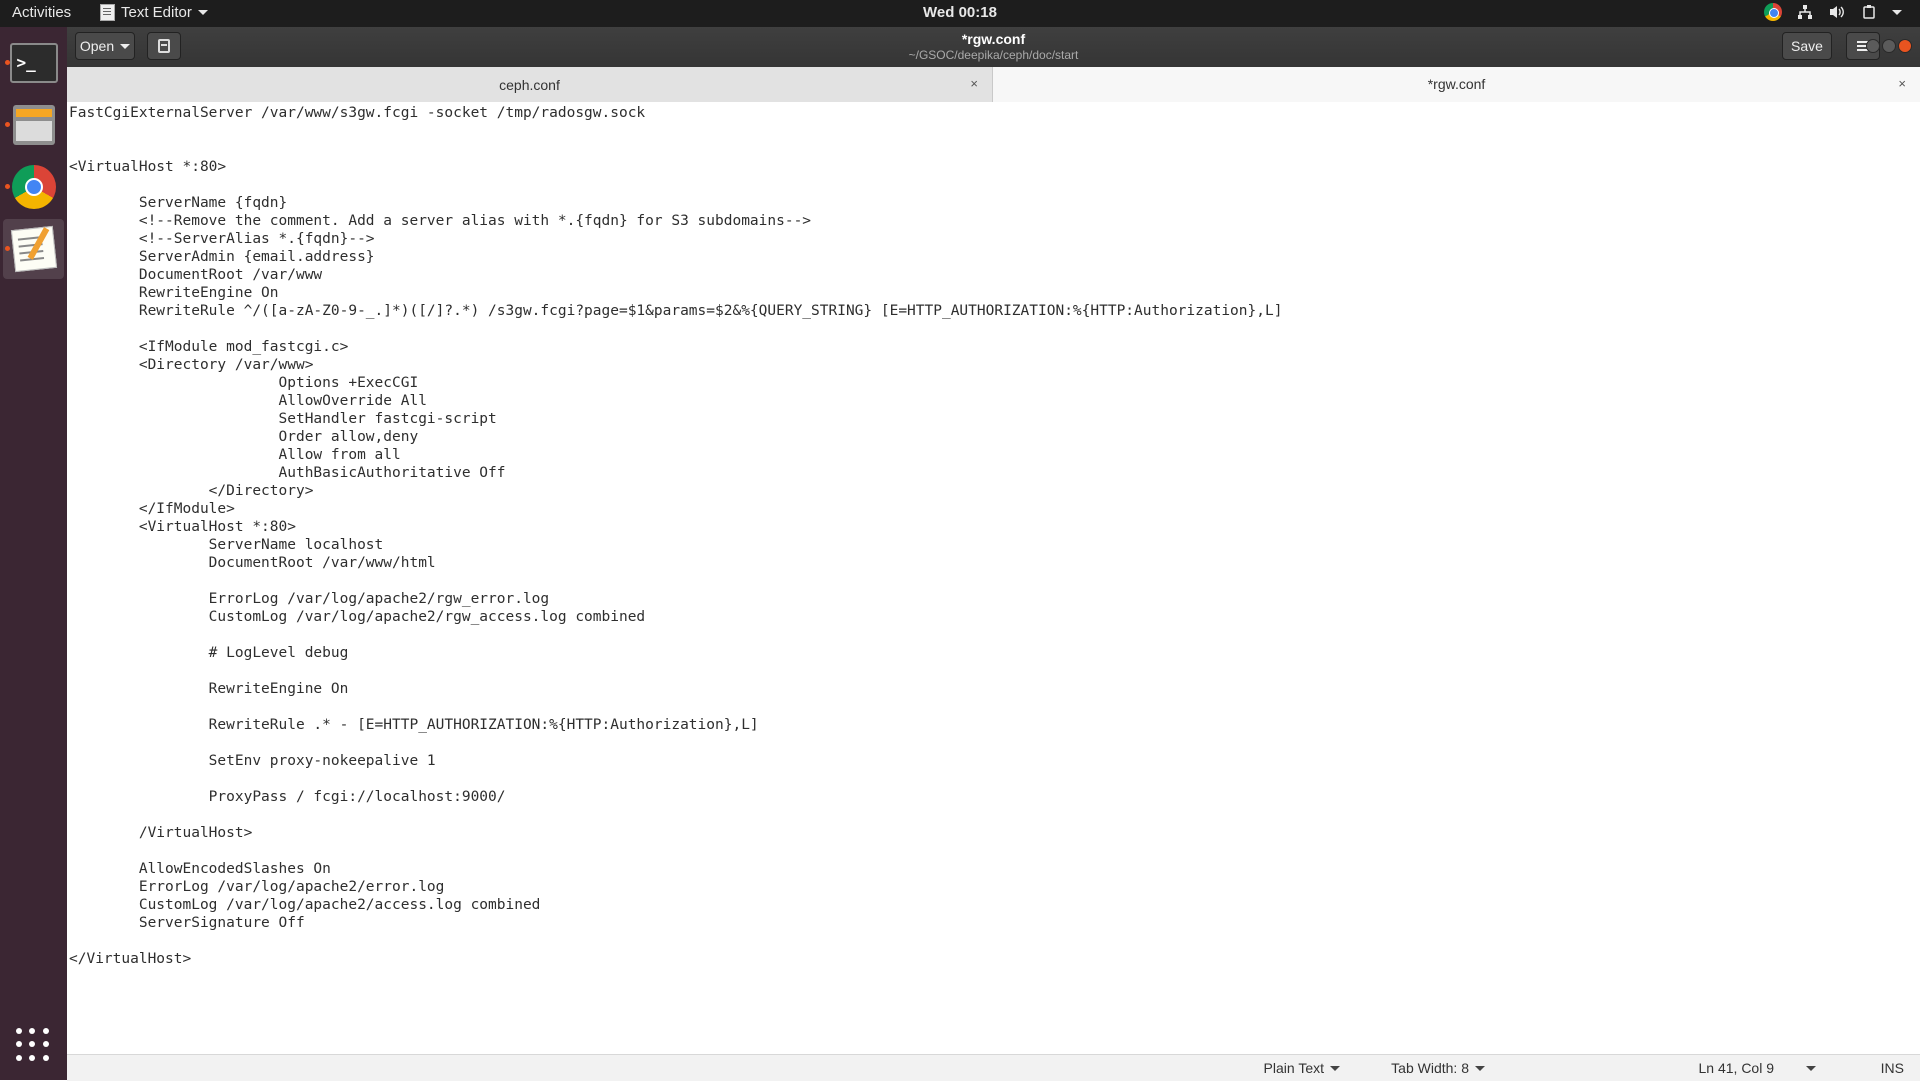 Image resolution: width=1920 pixels, height=1081 pixels. What do you see at coordinates (1892, 1068) in the screenshot?
I see `insert-mode-indicator: INS` at bounding box center [1892, 1068].